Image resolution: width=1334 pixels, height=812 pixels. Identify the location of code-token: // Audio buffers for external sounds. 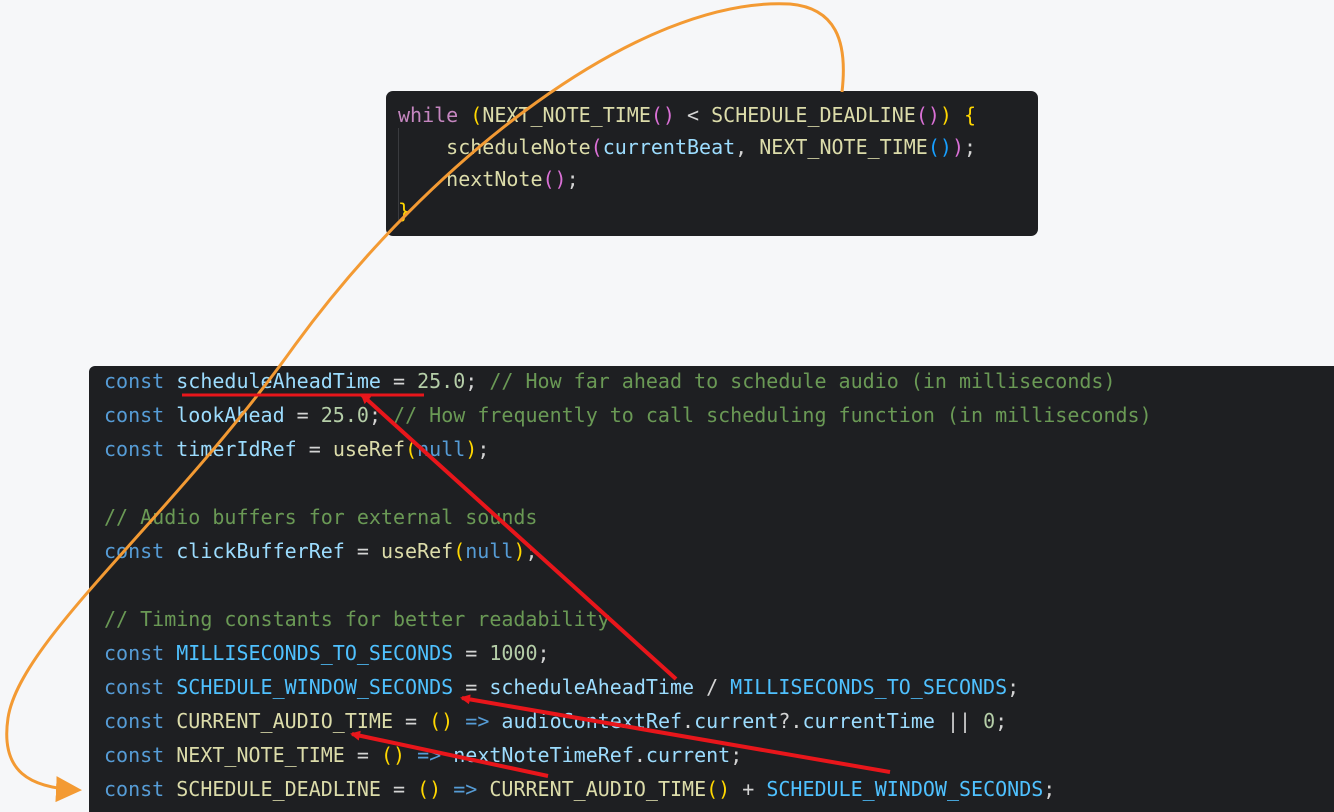
(321, 517).